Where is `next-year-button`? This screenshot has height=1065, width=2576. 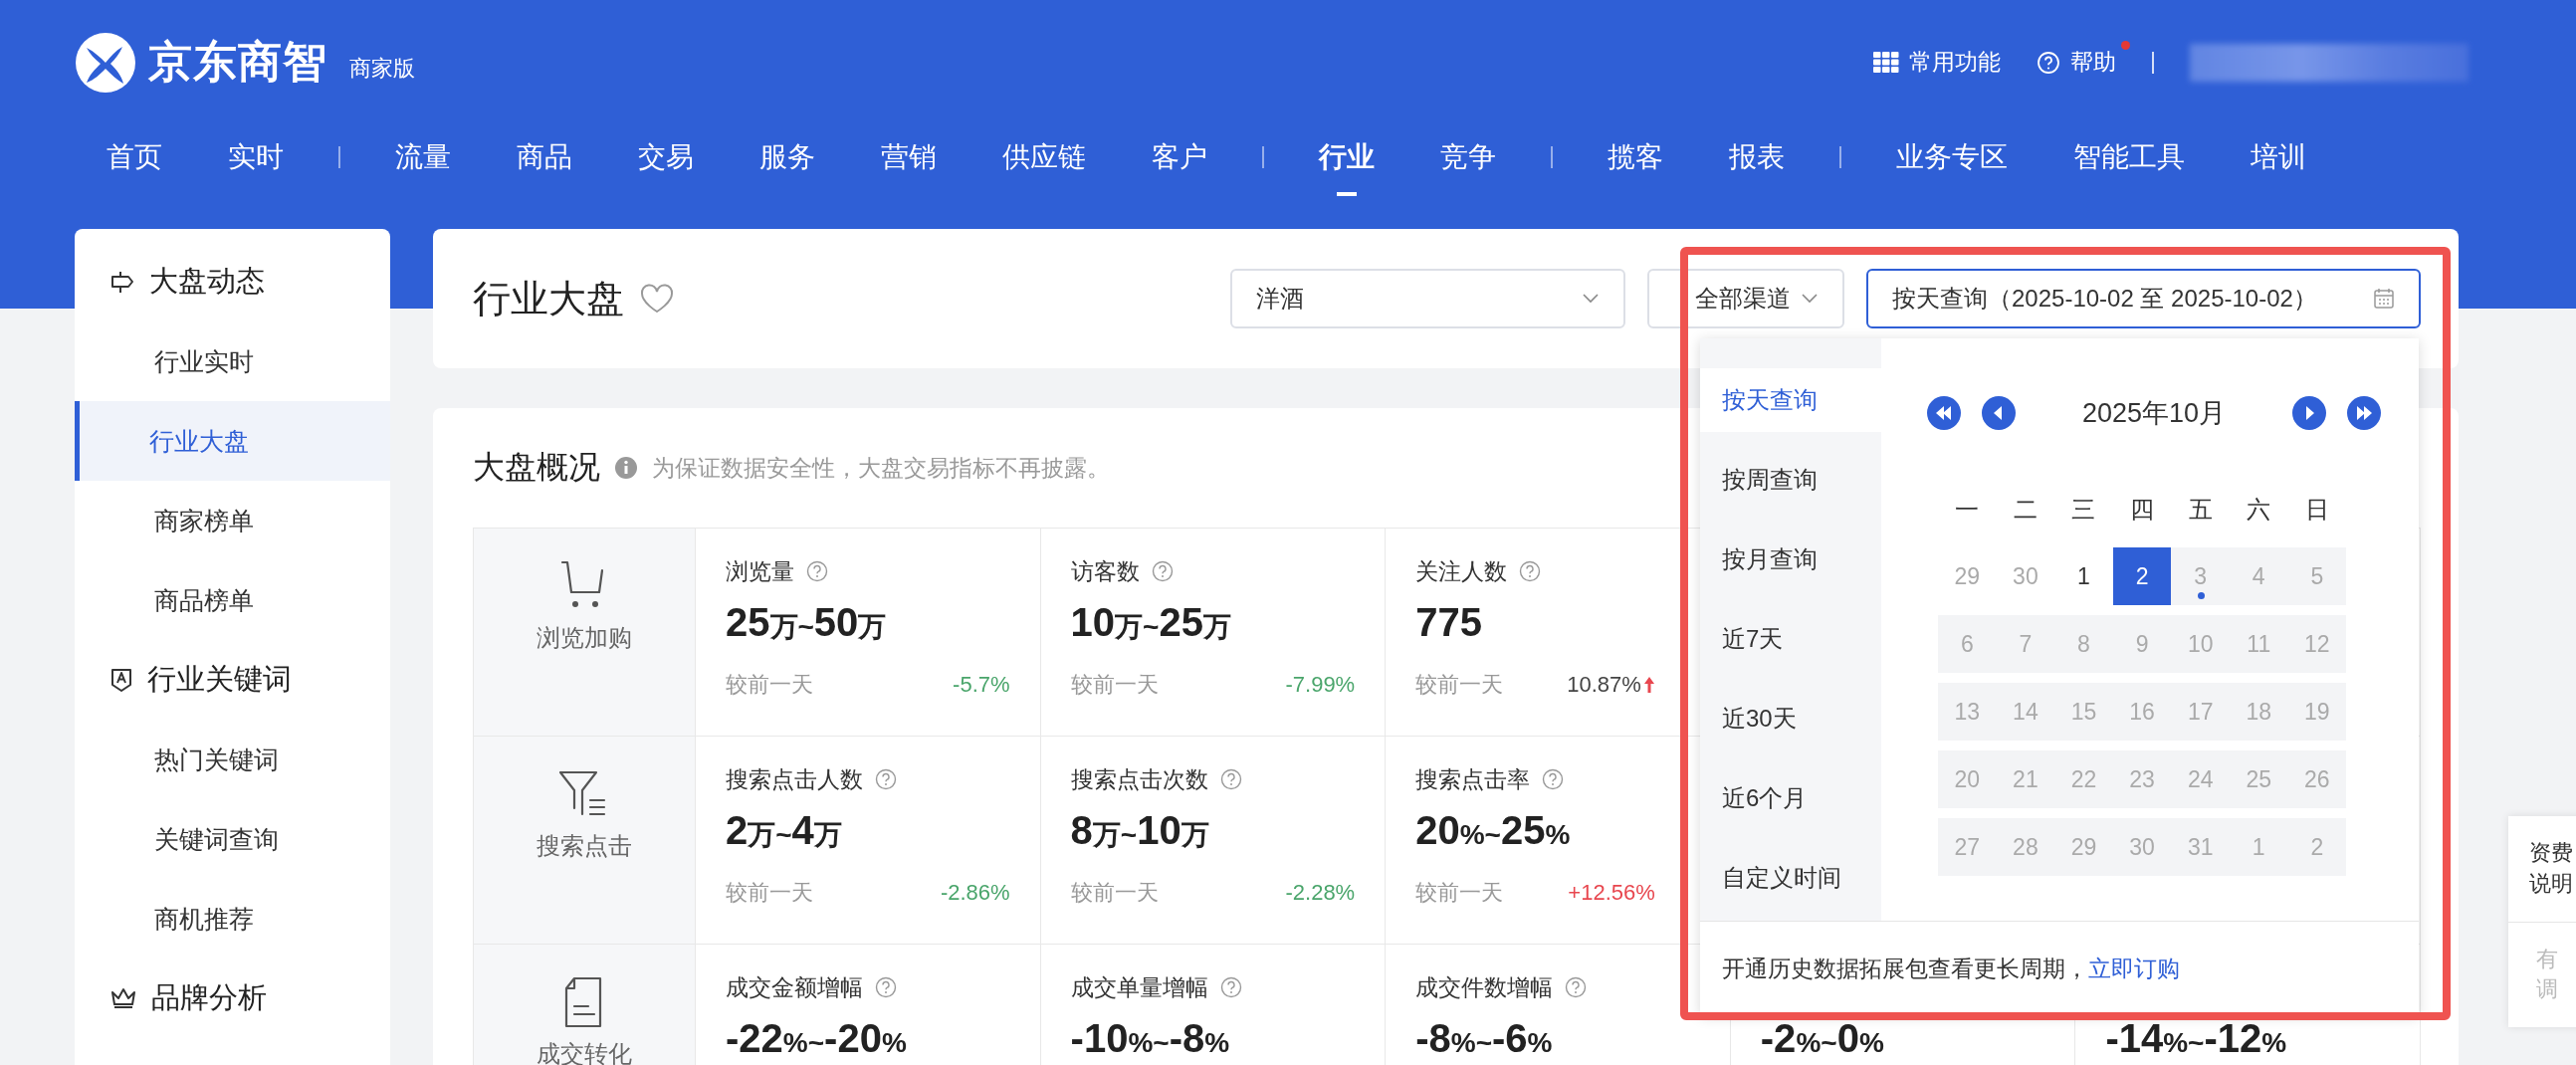 next-year-button is located at coordinates (2364, 413).